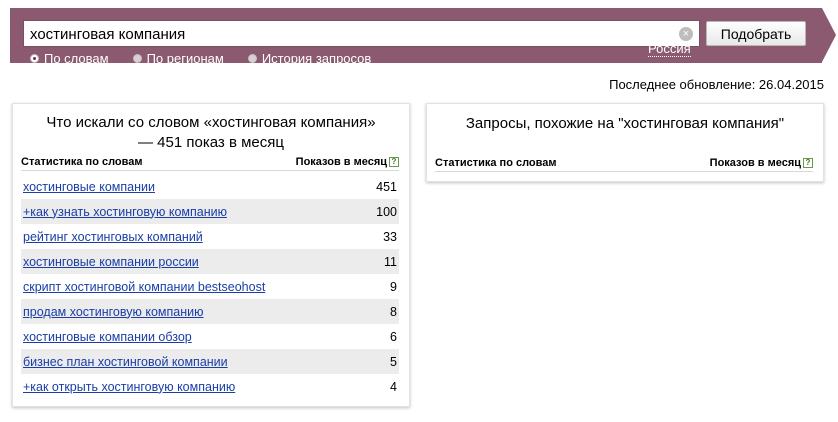 The height and width of the screenshot is (422, 838). Describe the element at coordinates (210, 261) in the screenshot. I see `table-row: хостинговые компании россии 11` at that location.